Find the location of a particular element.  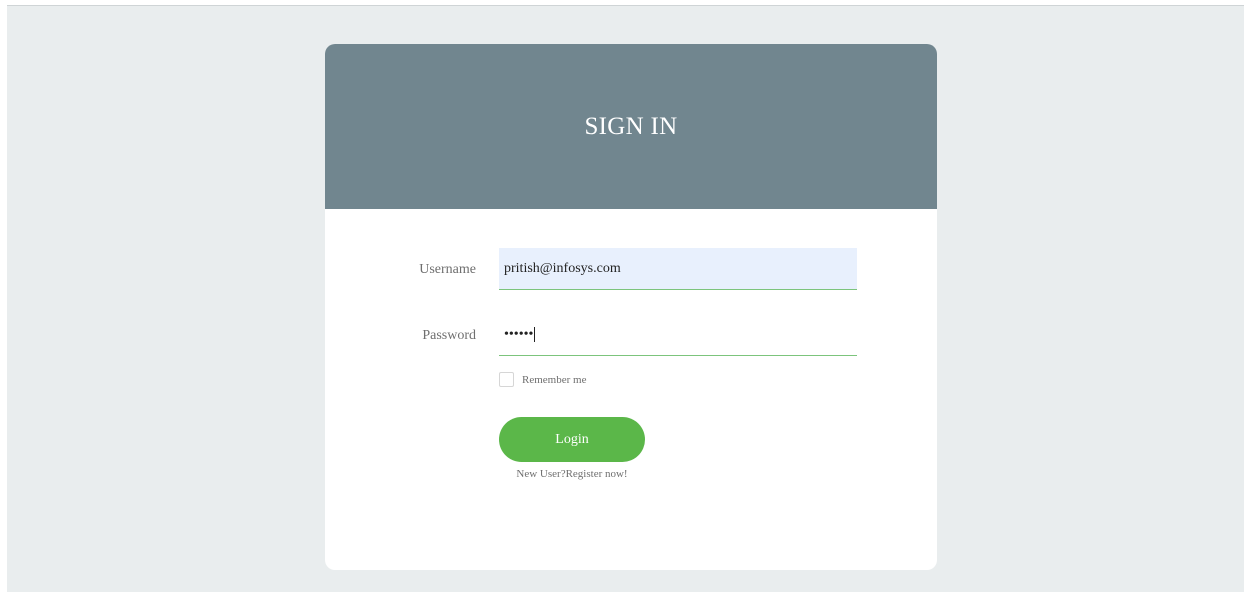

username-input: pritish@infosys.com is located at coordinates (678, 269).